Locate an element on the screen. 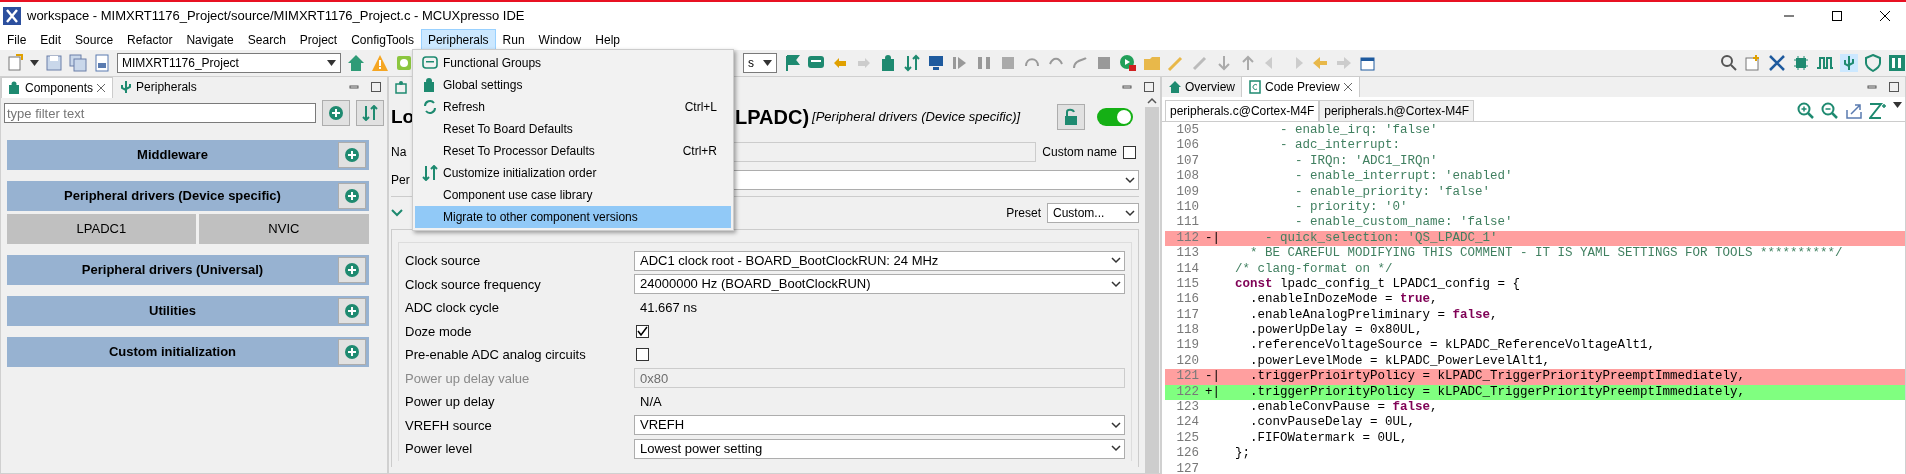  code-line: .enableInDozeMode = true, is located at coordinates (1343, 300).